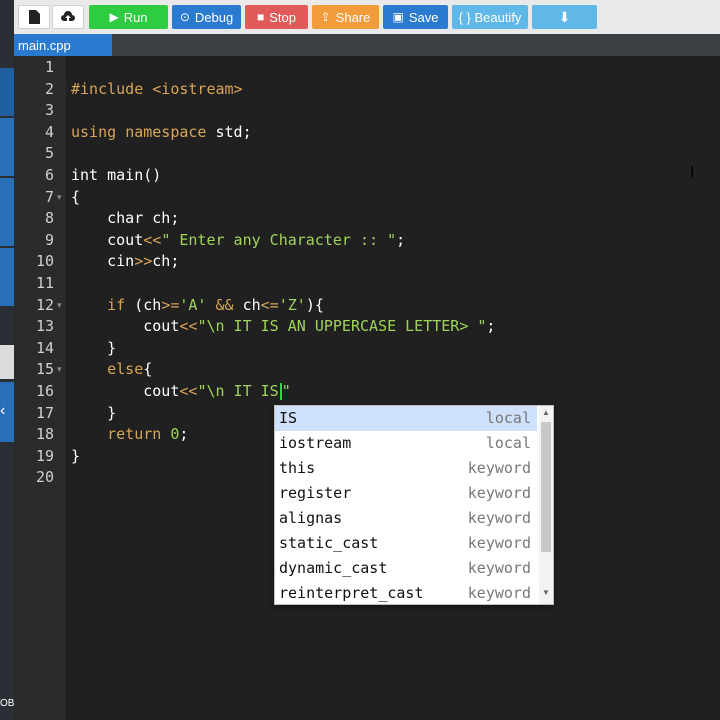 The width and height of the screenshot is (720, 720). What do you see at coordinates (170, 131) in the screenshot?
I see `code-token: namespace` at bounding box center [170, 131].